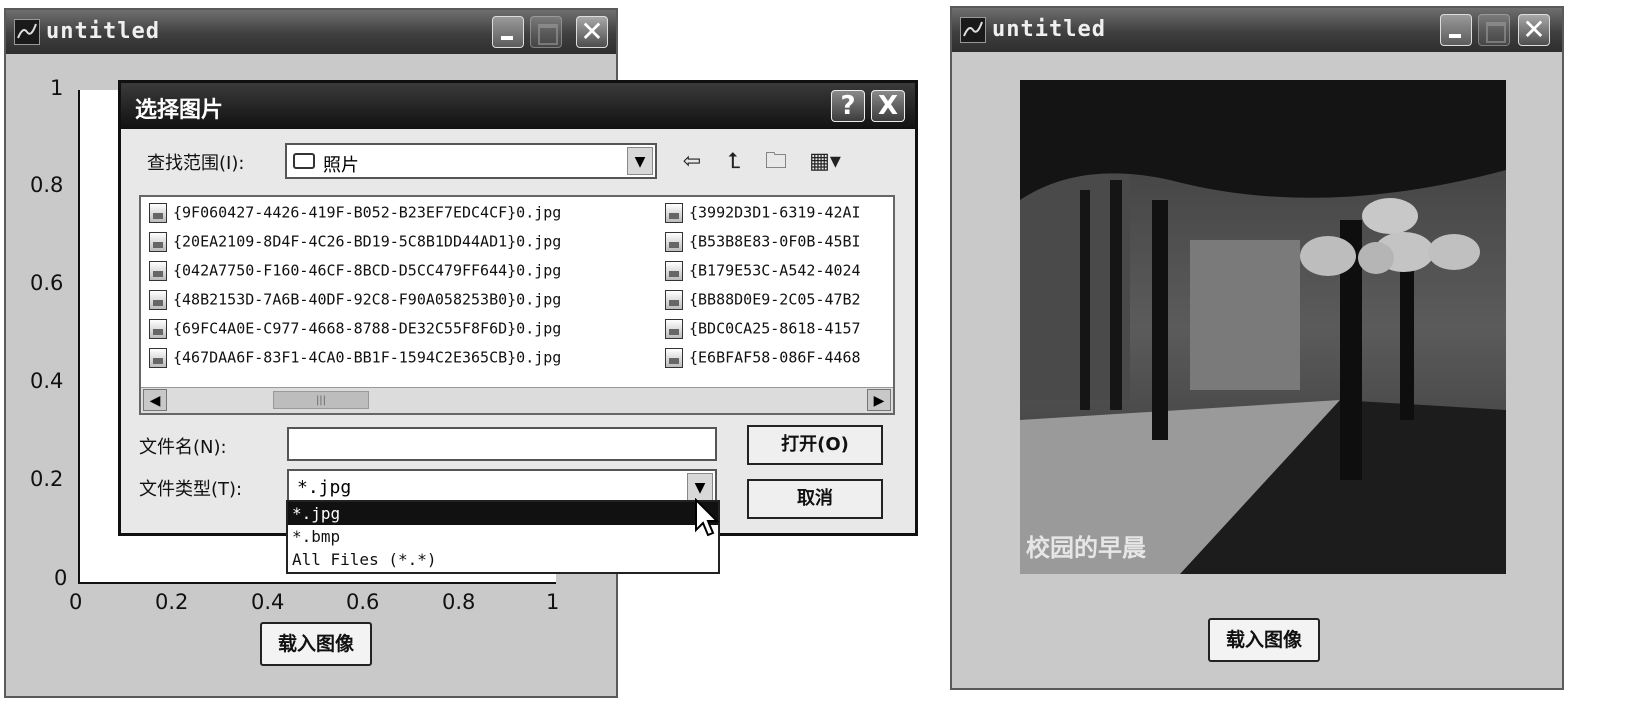 The image size is (1644, 727). I want to click on scroll-left-icon: ◀, so click(155, 400).